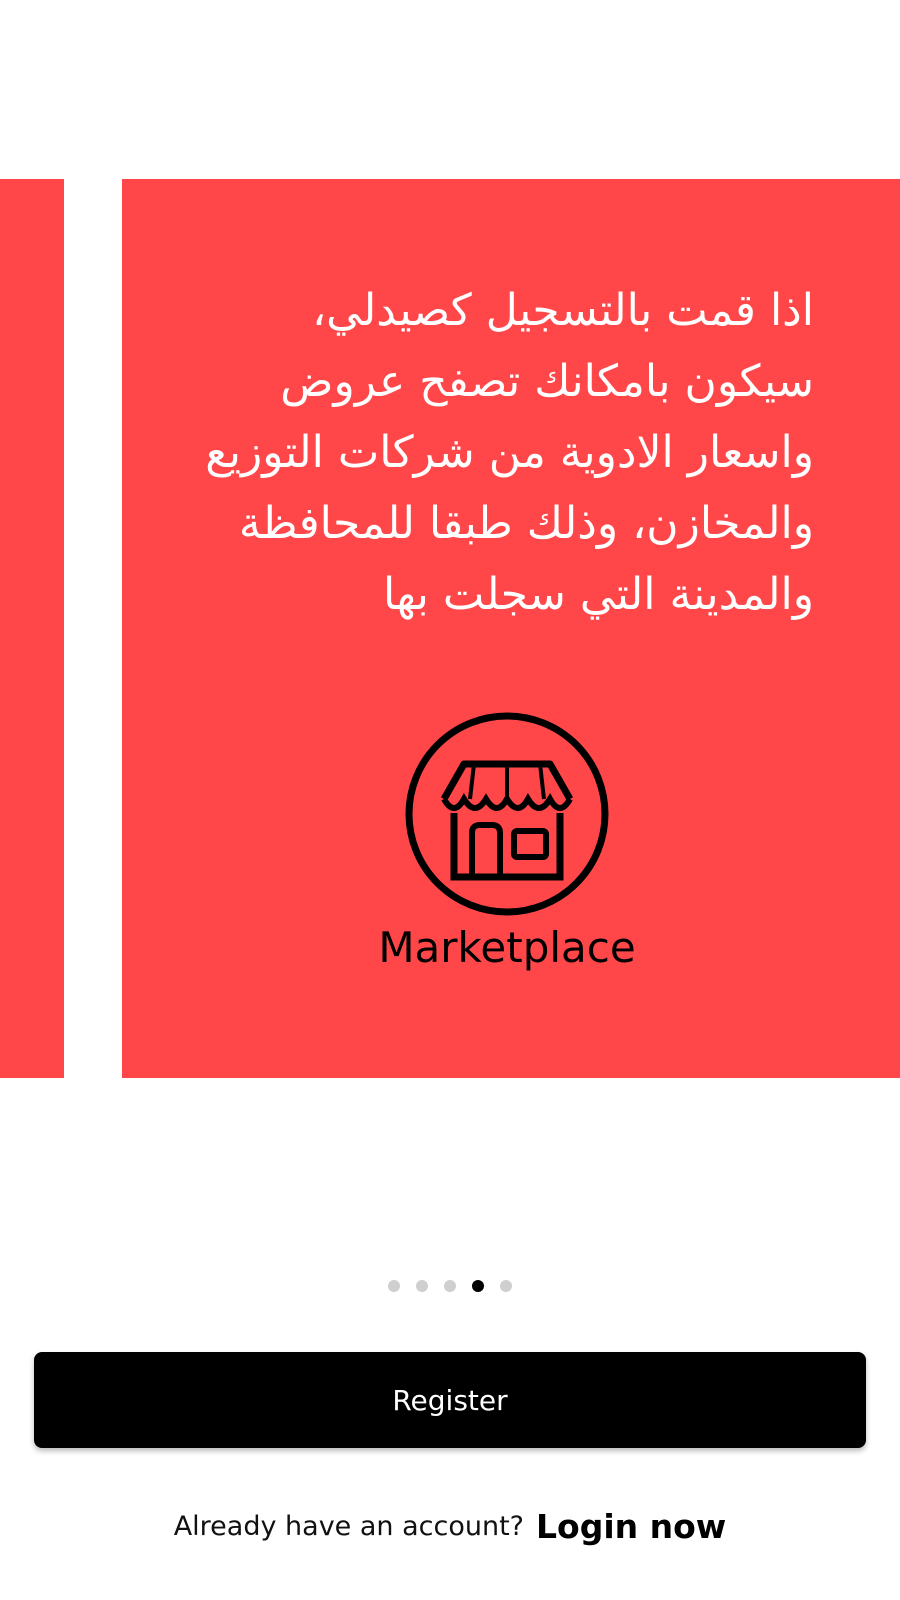 Image resolution: width=900 pixels, height=1600 pixels. What do you see at coordinates (450, 1400) in the screenshot?
I see `register-button: Register` at bounding box center [450, 1400].